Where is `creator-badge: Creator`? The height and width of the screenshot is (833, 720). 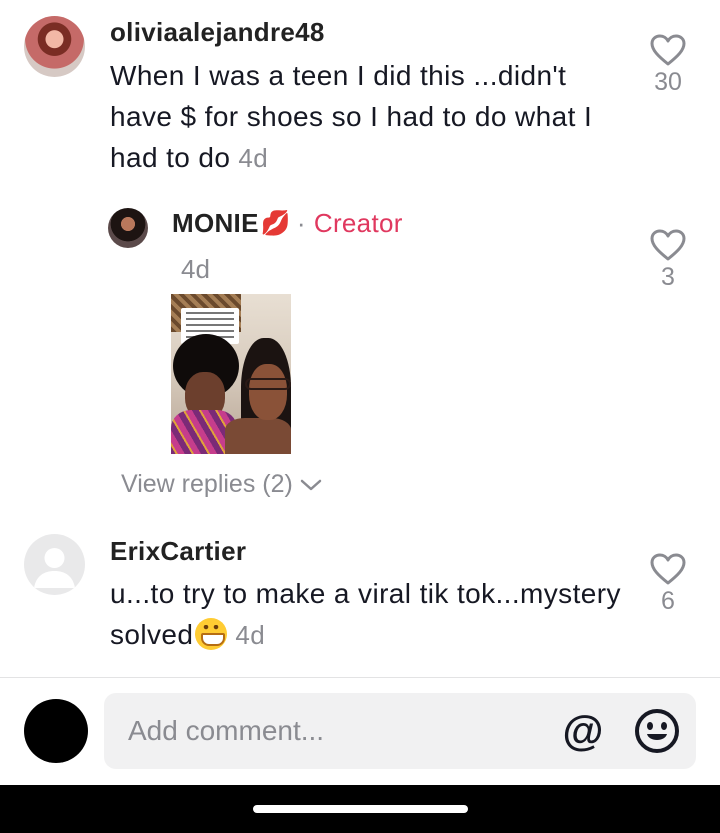
creator-badge: Creator is located at coordinates (358, 223).